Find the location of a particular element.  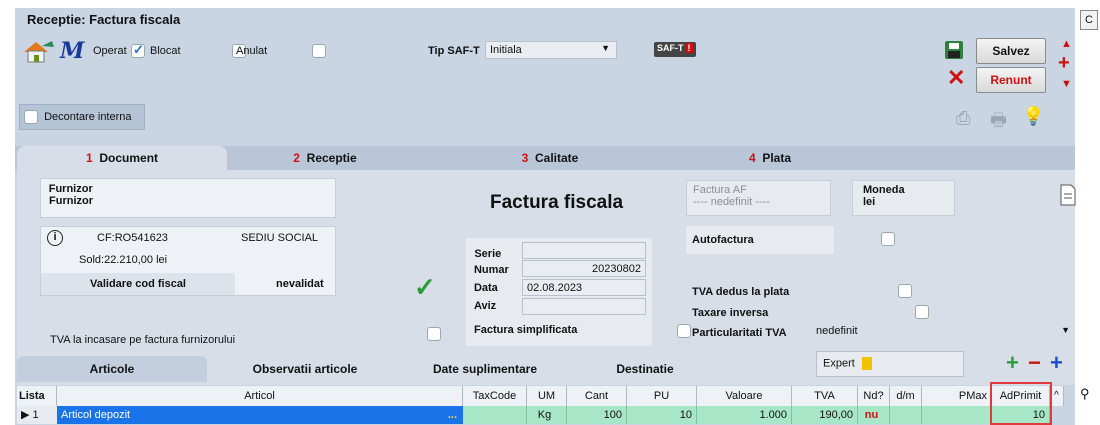

serie-input is located at coordinates (584, 250).